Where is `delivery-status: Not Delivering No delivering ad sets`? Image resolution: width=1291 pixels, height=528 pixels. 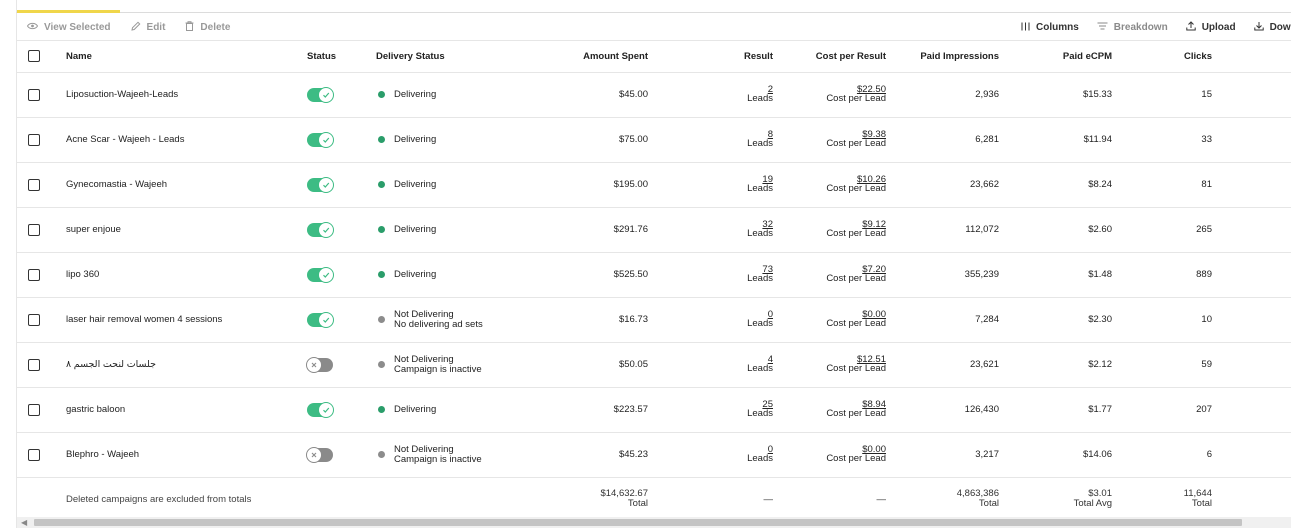 delivery-status: Not Delivering No delivering ad sets is located at coordinates (454, 319).